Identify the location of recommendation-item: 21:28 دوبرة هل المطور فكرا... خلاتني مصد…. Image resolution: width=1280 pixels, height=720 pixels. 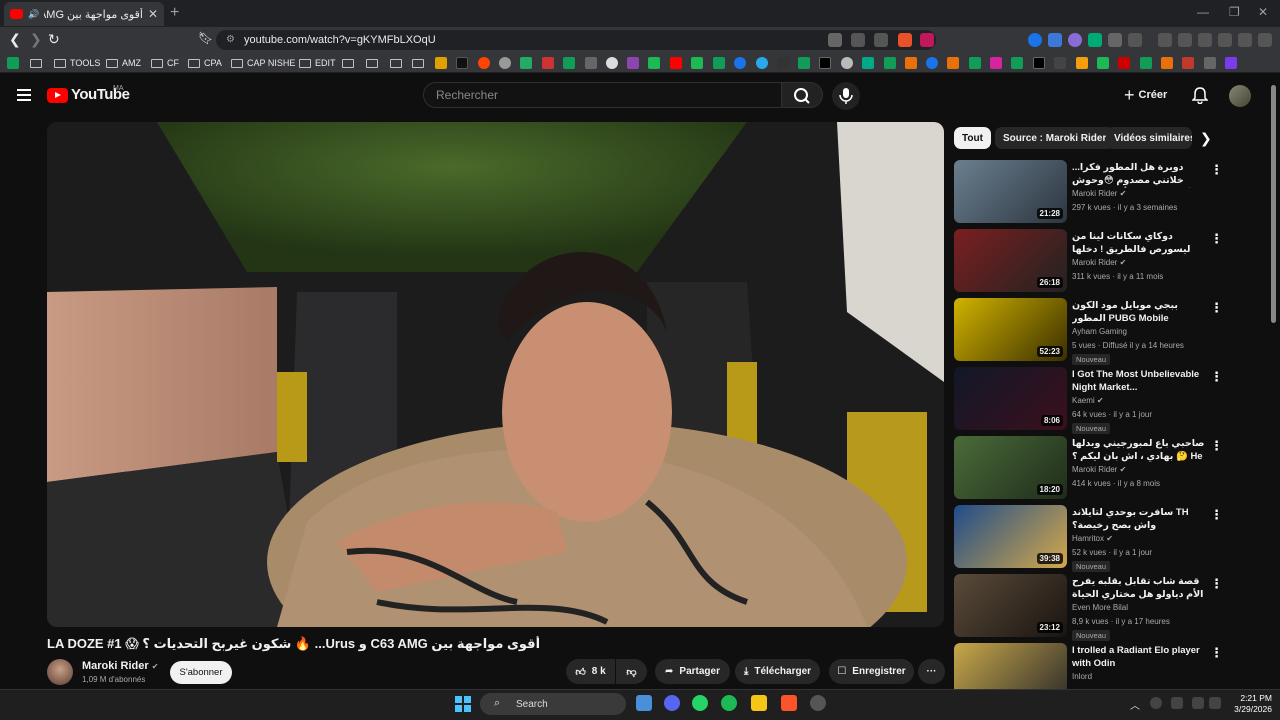
(1109, 194).